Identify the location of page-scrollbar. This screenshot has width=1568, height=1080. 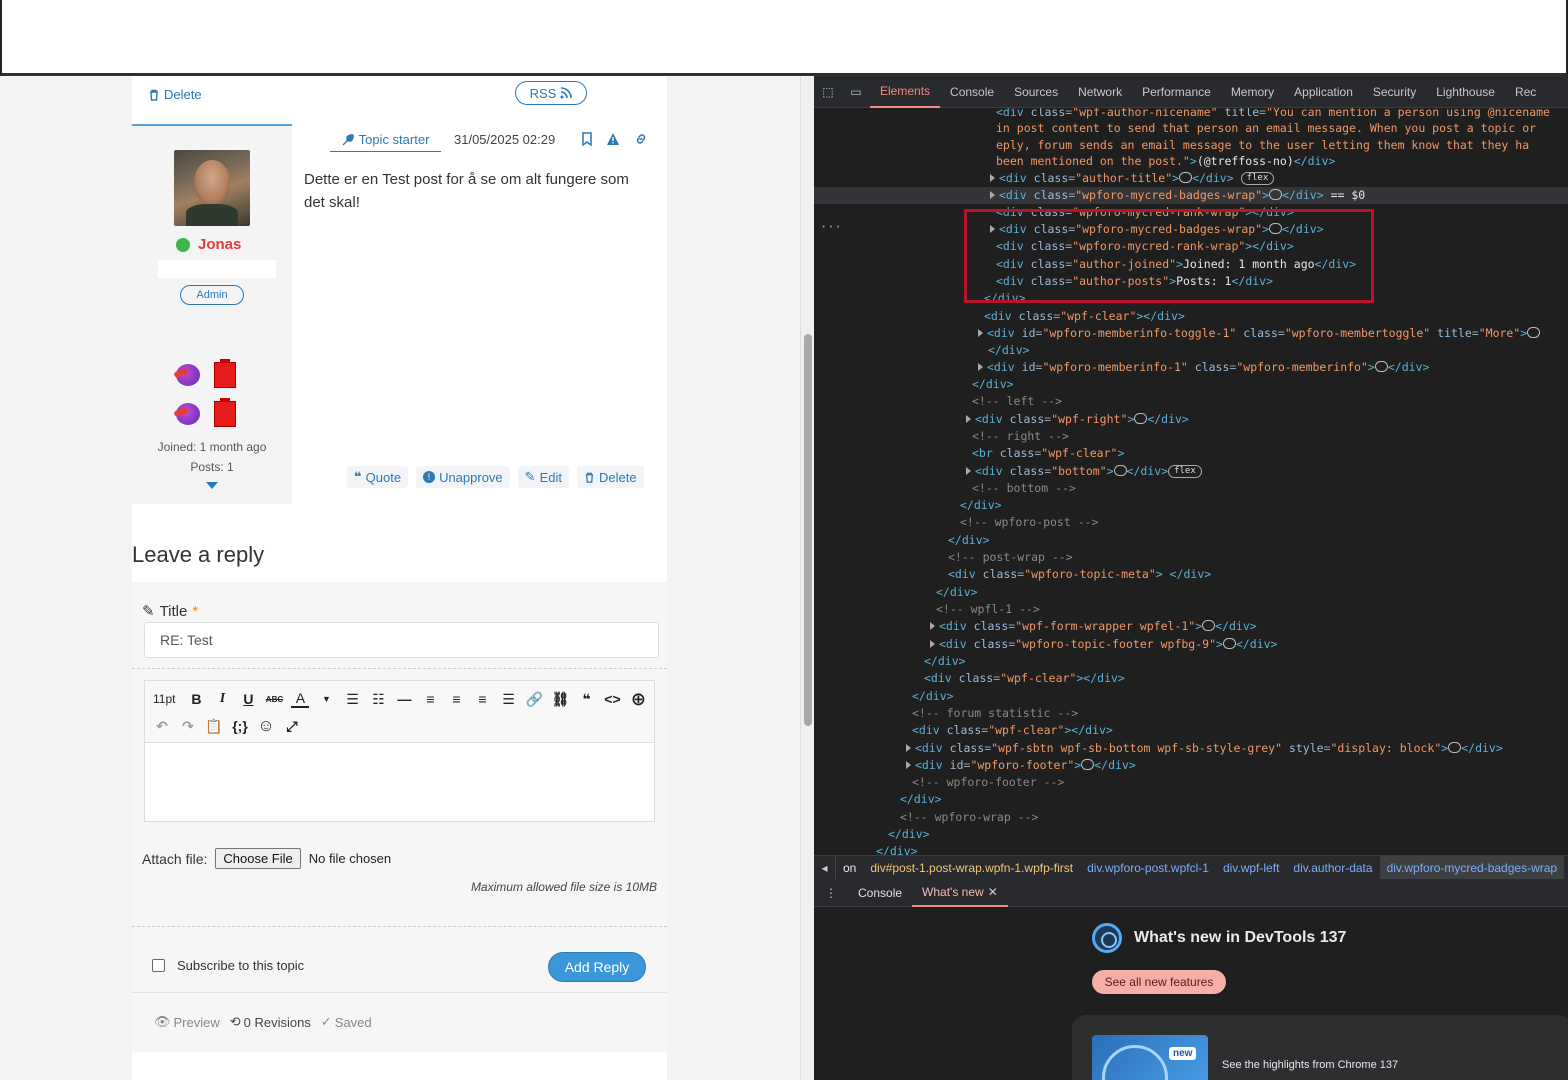
(807, 578).